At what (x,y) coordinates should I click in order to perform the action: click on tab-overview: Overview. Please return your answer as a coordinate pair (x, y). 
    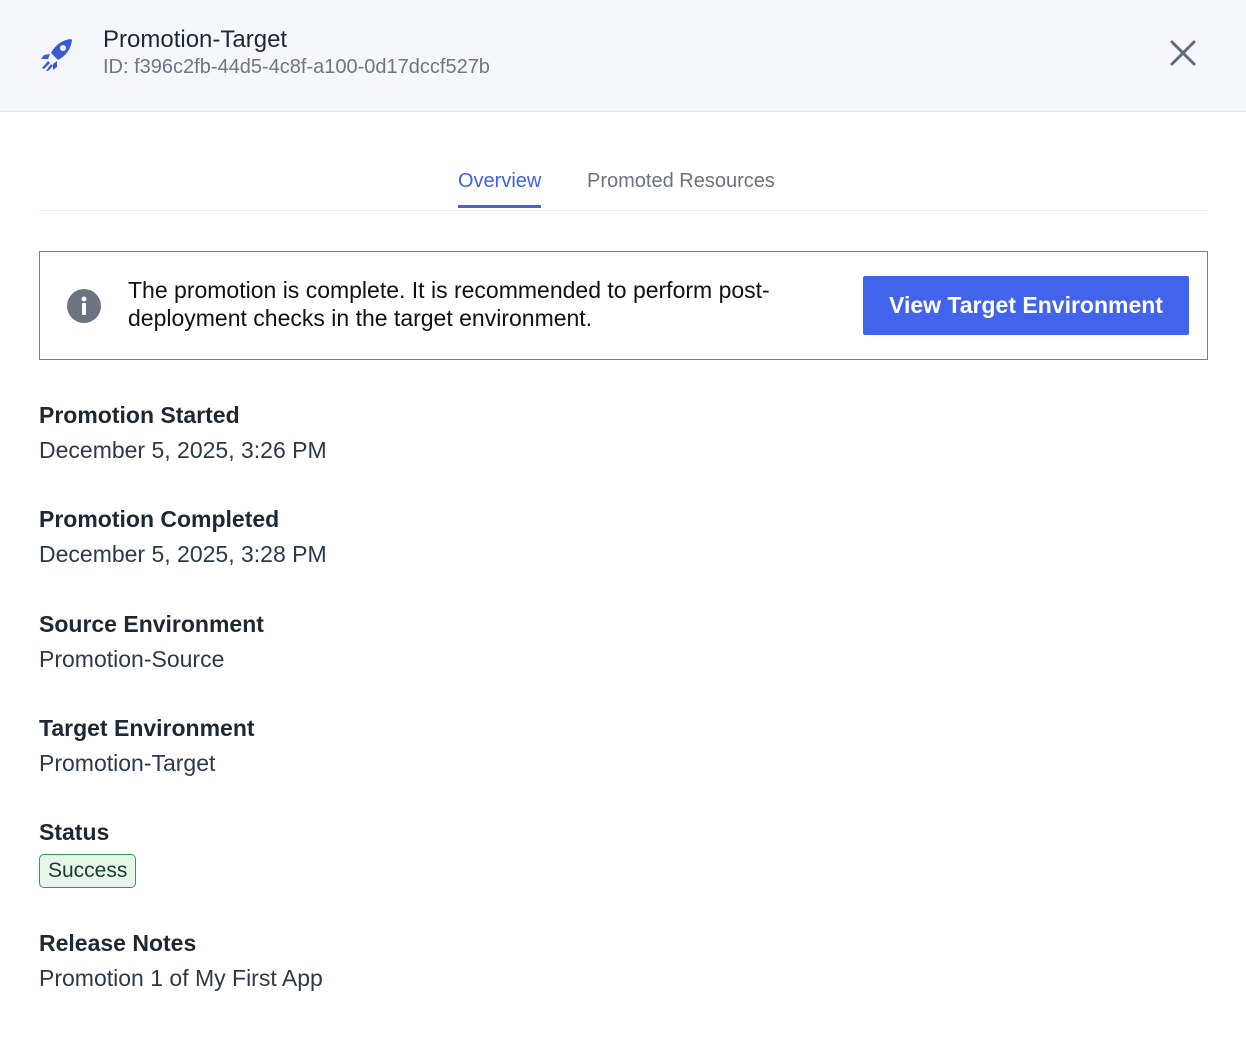
    Looking at the image, I should click on (500, 189).